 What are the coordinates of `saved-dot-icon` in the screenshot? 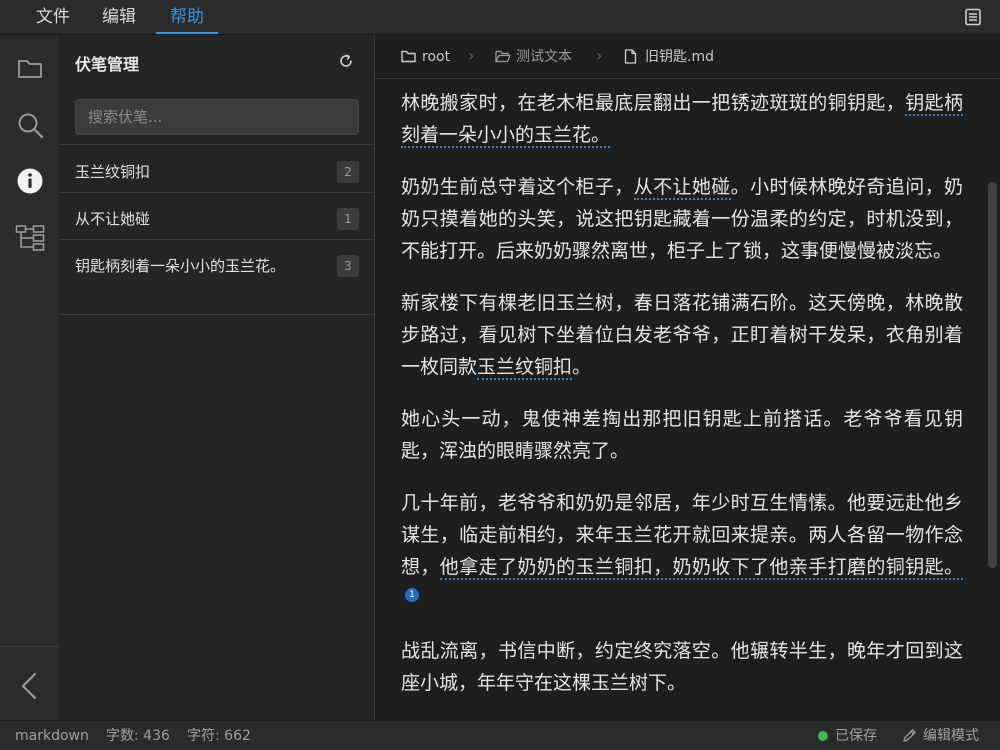 It's located at (823, 736).